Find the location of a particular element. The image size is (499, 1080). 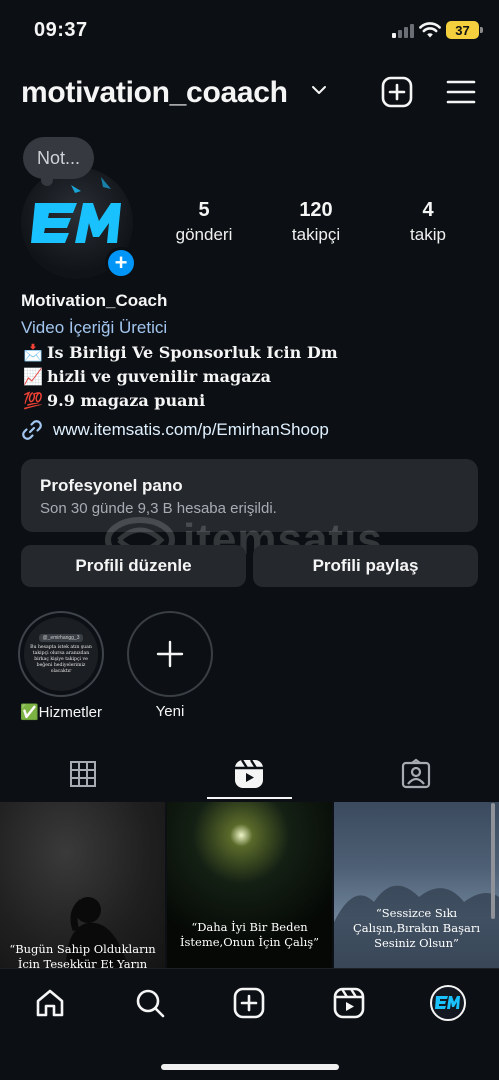

profile-category: Video İçeriği Üretici is located at coordinates (251, 328).